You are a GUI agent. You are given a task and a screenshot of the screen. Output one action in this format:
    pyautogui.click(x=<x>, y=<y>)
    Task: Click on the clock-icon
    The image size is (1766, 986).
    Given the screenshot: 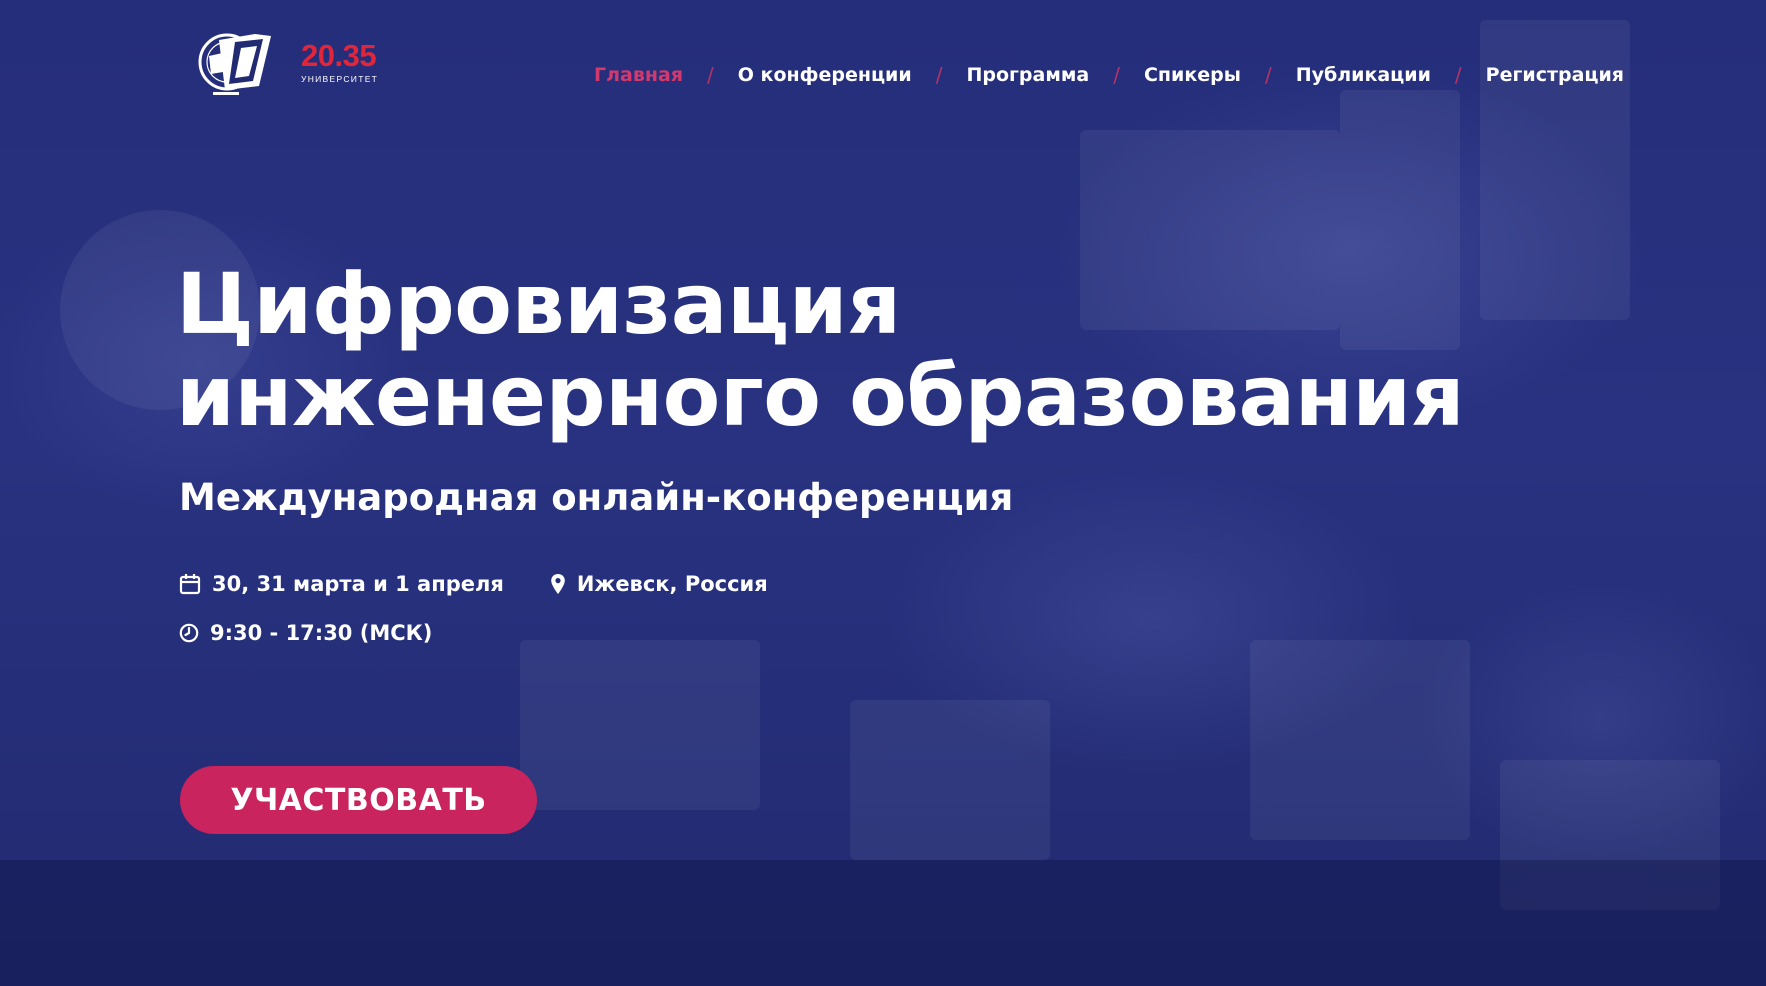 What is the action you would take?
    pyautogui.click(x=189, y=633)
    